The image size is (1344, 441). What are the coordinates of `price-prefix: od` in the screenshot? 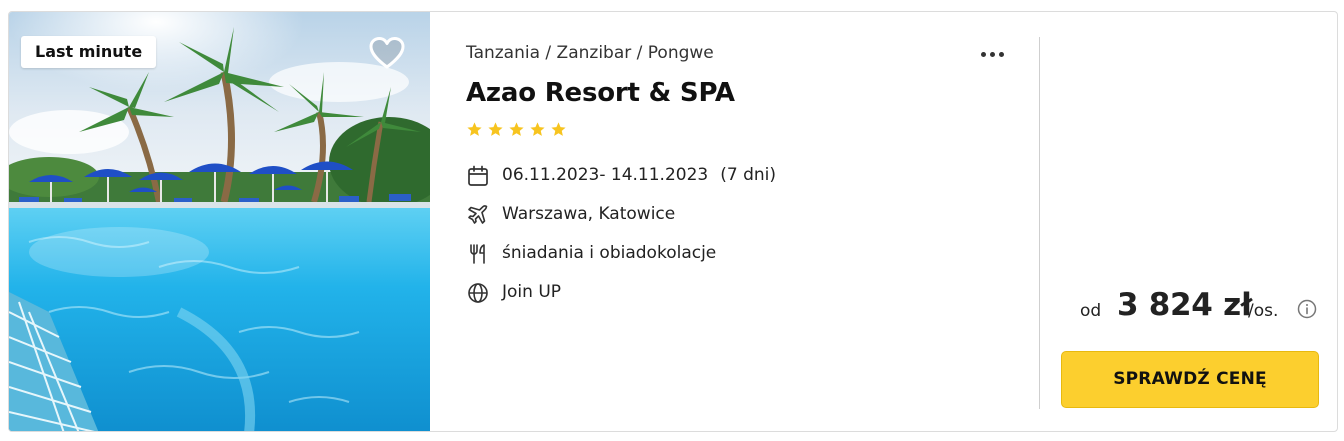 It's located at (1091, 311).